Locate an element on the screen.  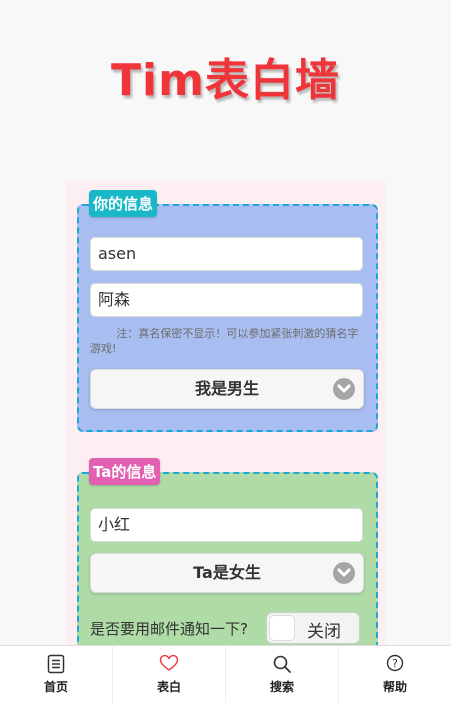
heart-icon is located at coordinates (169, 665).